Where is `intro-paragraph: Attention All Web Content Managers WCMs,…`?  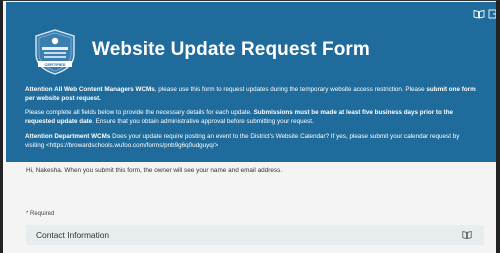
intro-paragraph: Attention All Web Content Managers WCMs,… is located at coordinates (251, 94).